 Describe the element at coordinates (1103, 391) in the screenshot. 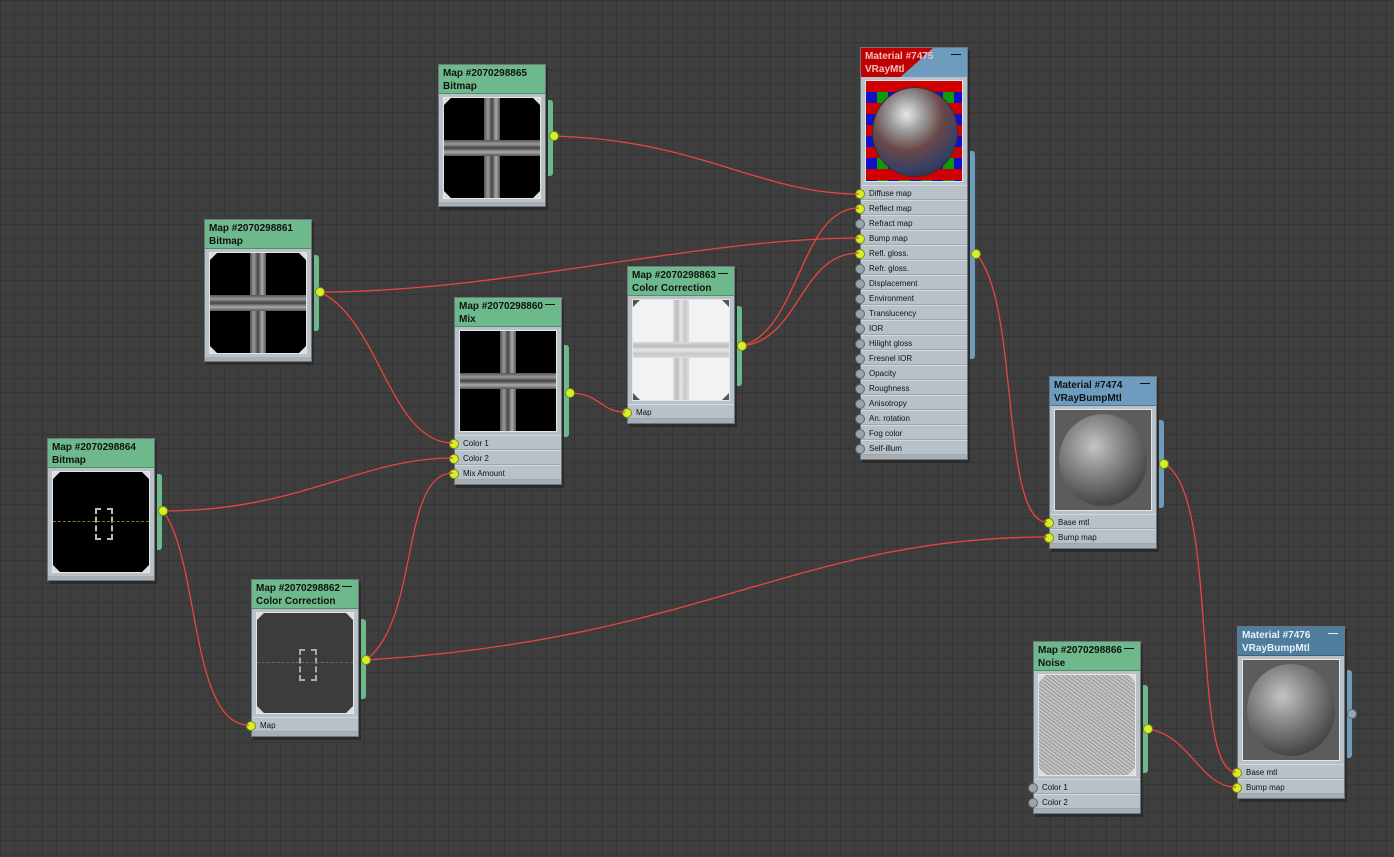

I see `node-header: Material #7474 VRayBumpMtl —` at that location.